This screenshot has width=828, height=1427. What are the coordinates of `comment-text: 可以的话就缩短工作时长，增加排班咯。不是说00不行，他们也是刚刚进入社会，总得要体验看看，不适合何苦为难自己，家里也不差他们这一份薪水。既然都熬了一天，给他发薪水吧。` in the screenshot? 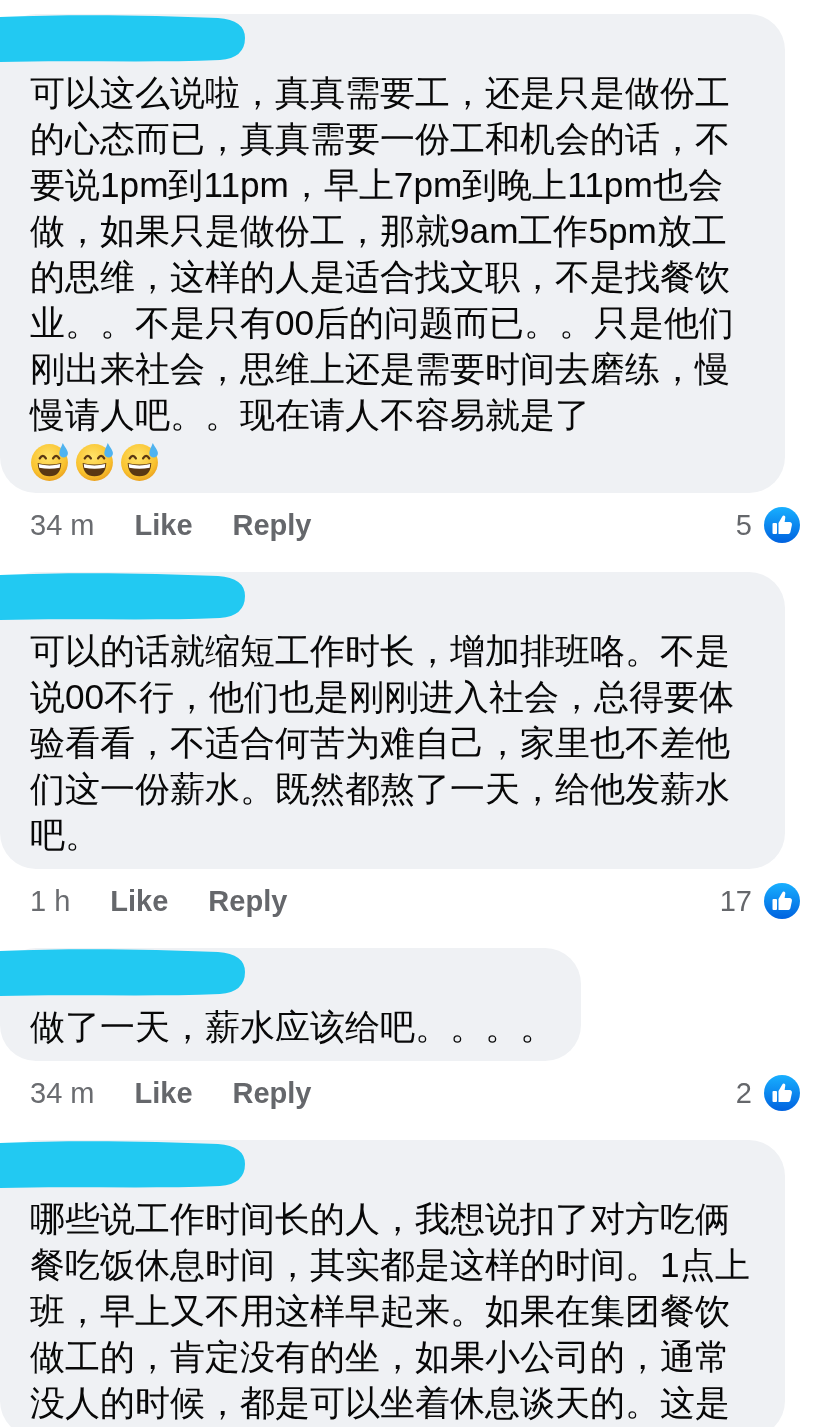 It's located at (382, 742).